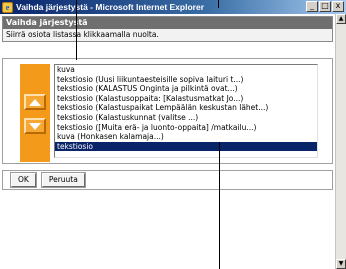  Describe the element at coordinates (312, 6) in the screenshot. I see `minimize-button: _` at that location.